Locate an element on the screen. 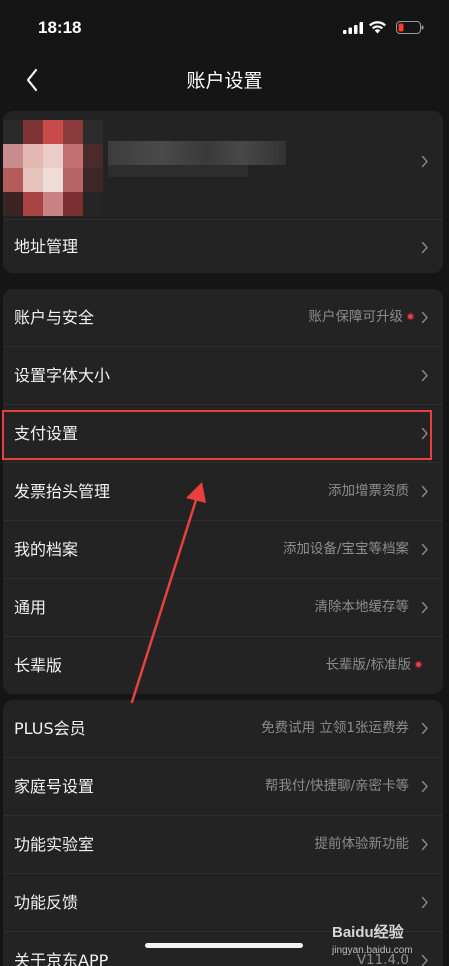 The width and height of the screenshot is (449, 966). address-management-label: 地址管理 is located at coordinates (46, 246).